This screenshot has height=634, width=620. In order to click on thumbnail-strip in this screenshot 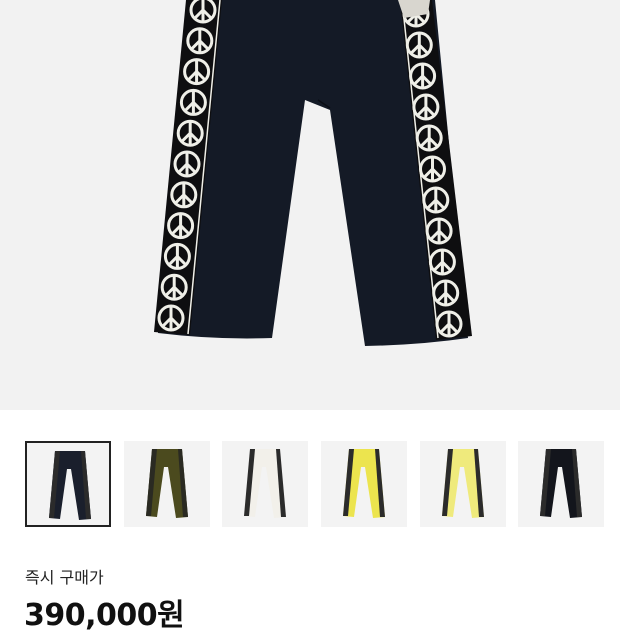, I will do `click(310, 485)`.